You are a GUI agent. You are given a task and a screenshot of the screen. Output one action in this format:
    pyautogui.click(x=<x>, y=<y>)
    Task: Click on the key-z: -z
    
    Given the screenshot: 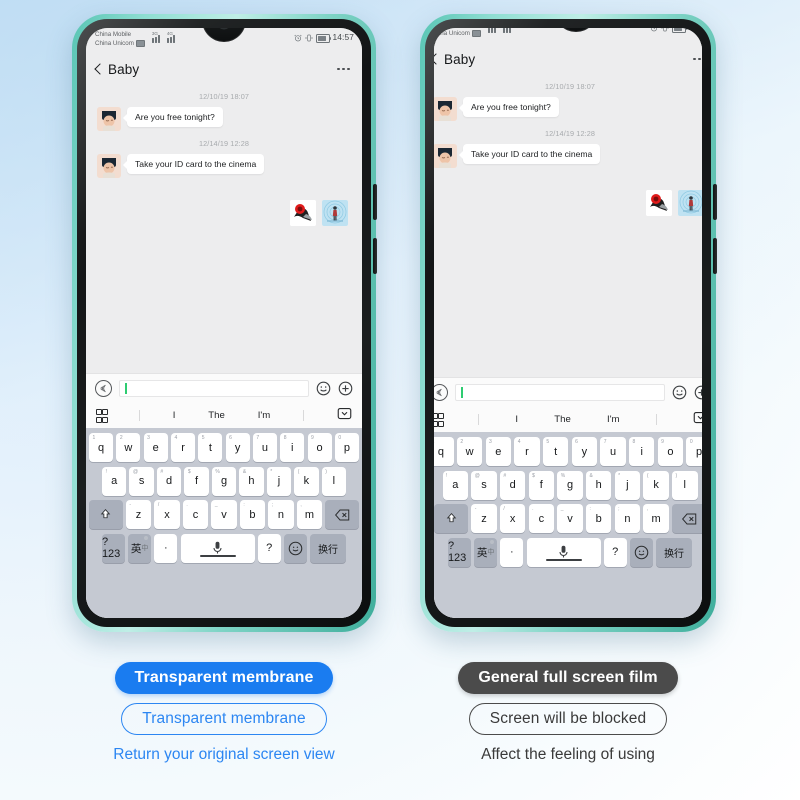 What is the action you would take?
    pyautogui.click(x=484, y=519)
    